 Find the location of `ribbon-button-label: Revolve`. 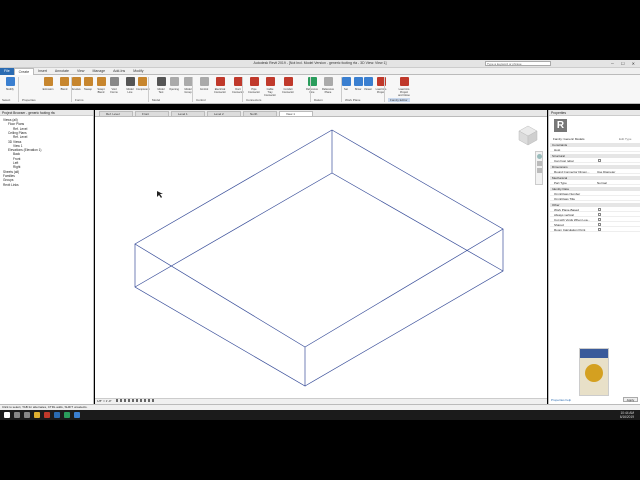

ribbon-button-label: Revolve is located at coordinates (76, 89).